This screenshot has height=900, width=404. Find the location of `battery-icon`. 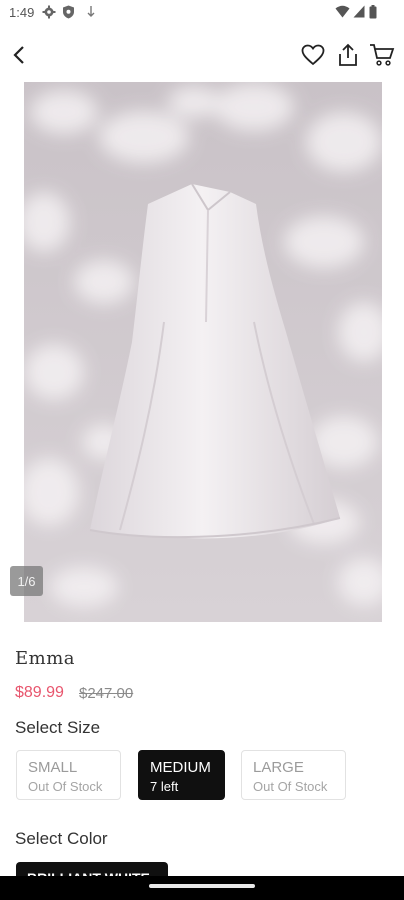

battery-icon is located at coordinates (373, 12).